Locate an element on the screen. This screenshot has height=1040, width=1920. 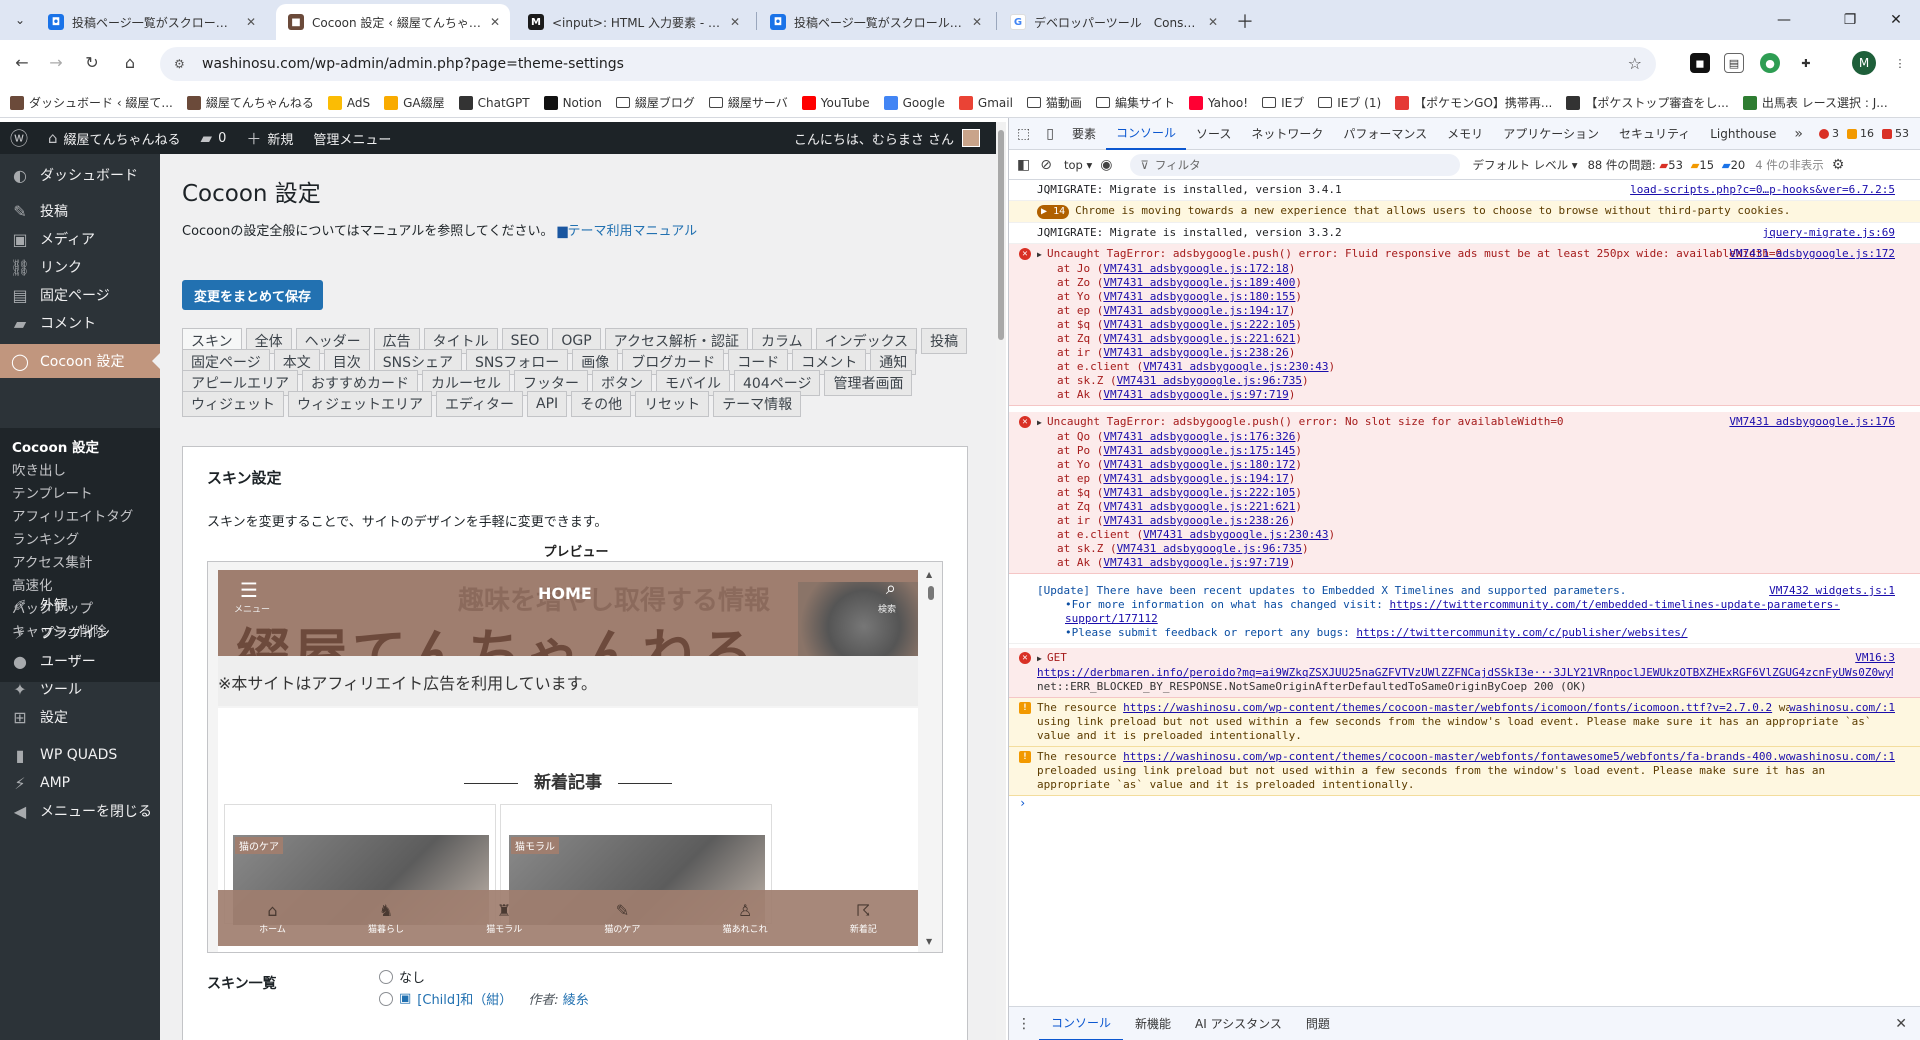
settings-tab: API is located at coordinates (547, 404).